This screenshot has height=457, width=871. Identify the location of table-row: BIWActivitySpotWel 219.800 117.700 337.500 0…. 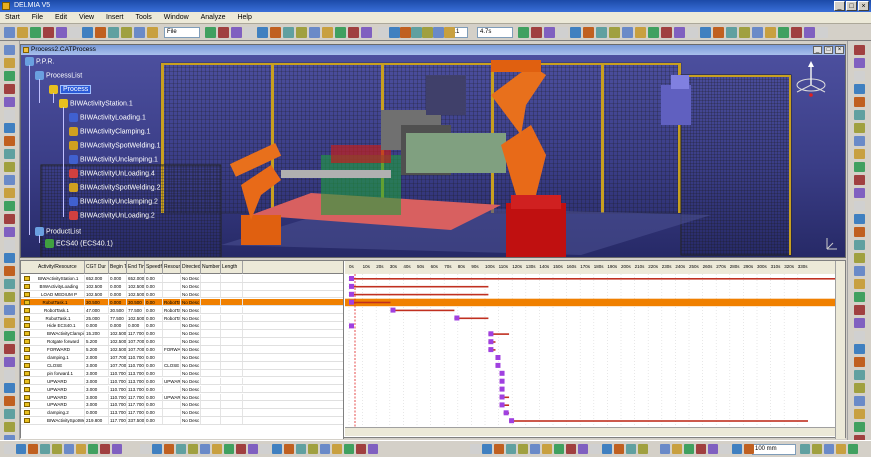
(182, 421).